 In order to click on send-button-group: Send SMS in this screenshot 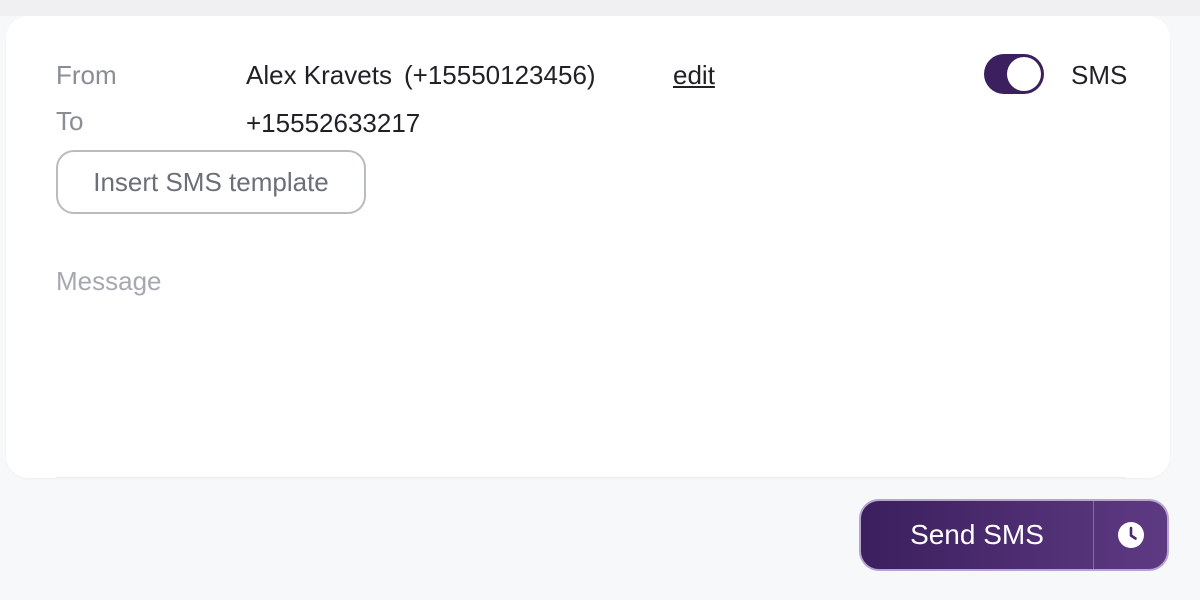, I will do `click(1014, 535)`.